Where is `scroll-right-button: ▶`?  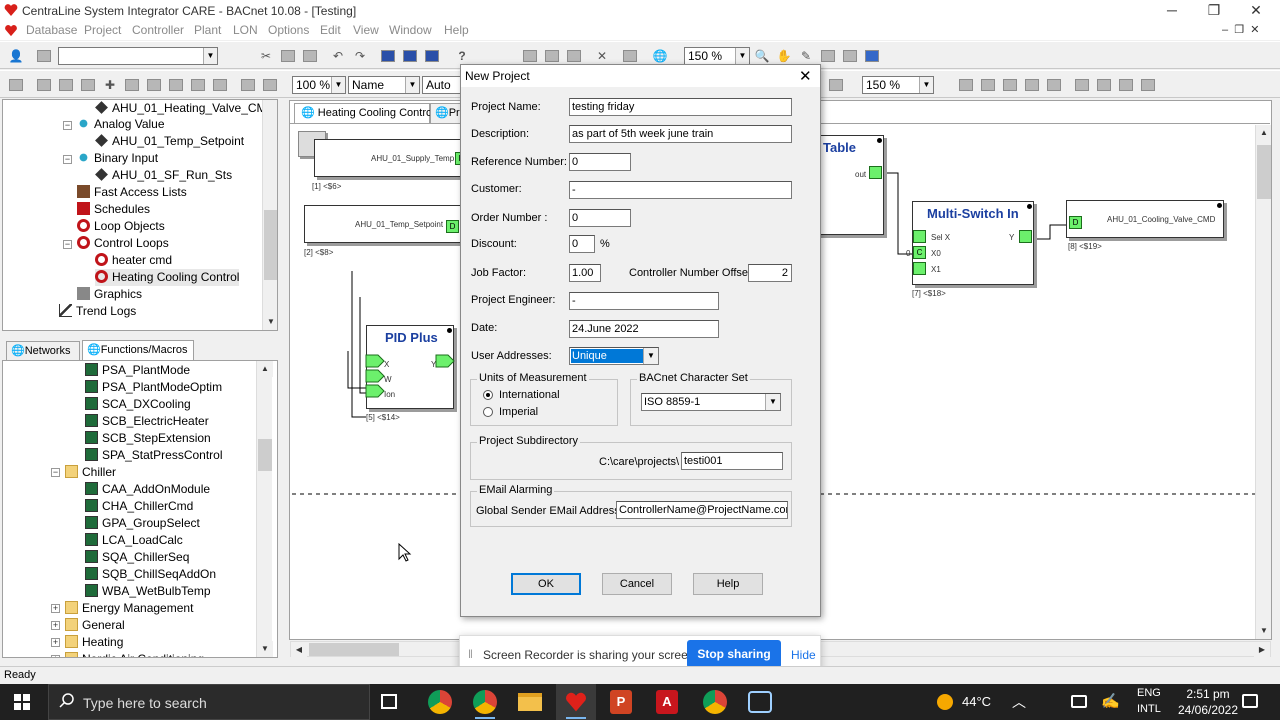
scroll-right-button: ▶ is located at coordinates (1262, 650).